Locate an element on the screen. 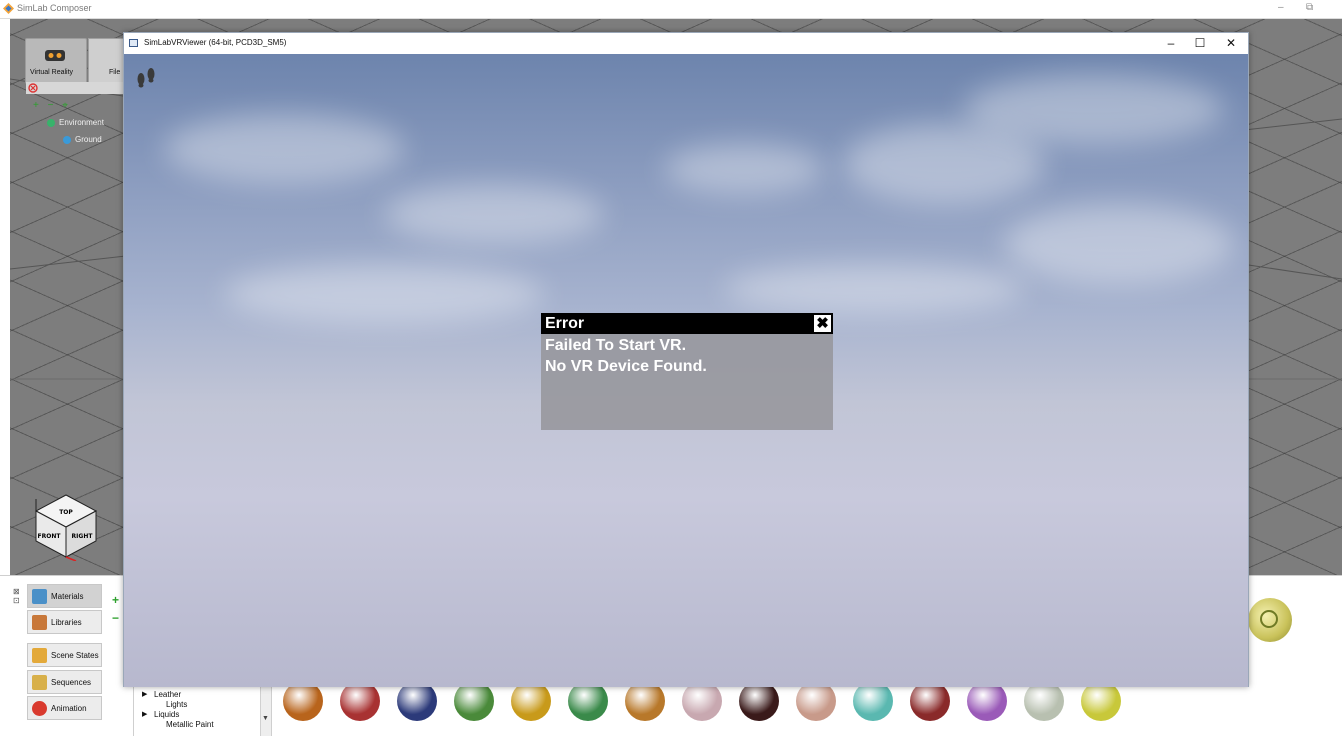  environment-icon is located at coordinates (51, 122).